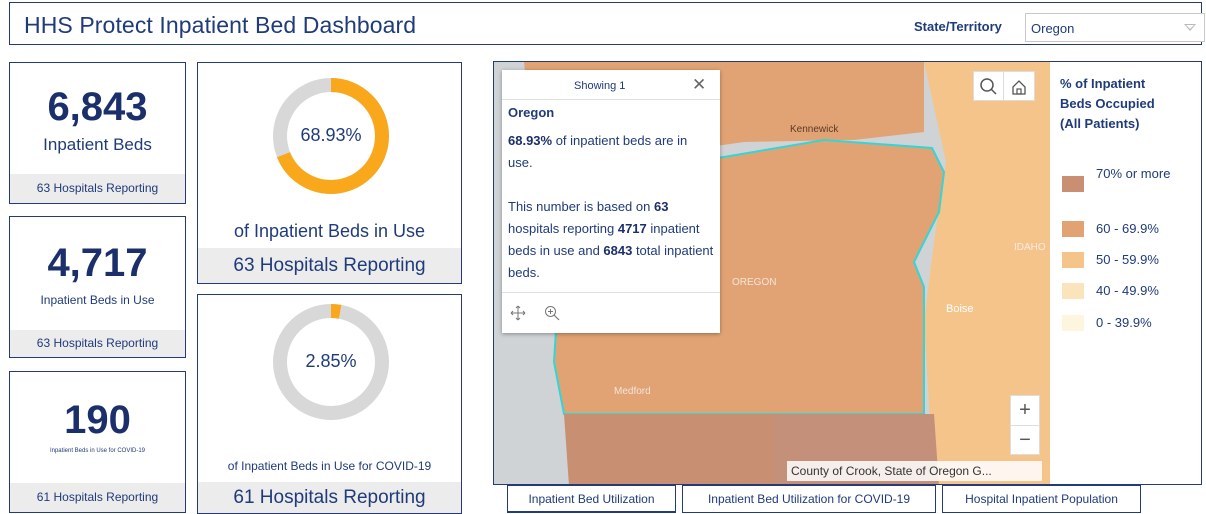 The image size is (1206, 514). What do you see at coordinates (1025, 440) in the screenshot?
I see `zoom-out-button: −` at bounding box center [1025, 440].